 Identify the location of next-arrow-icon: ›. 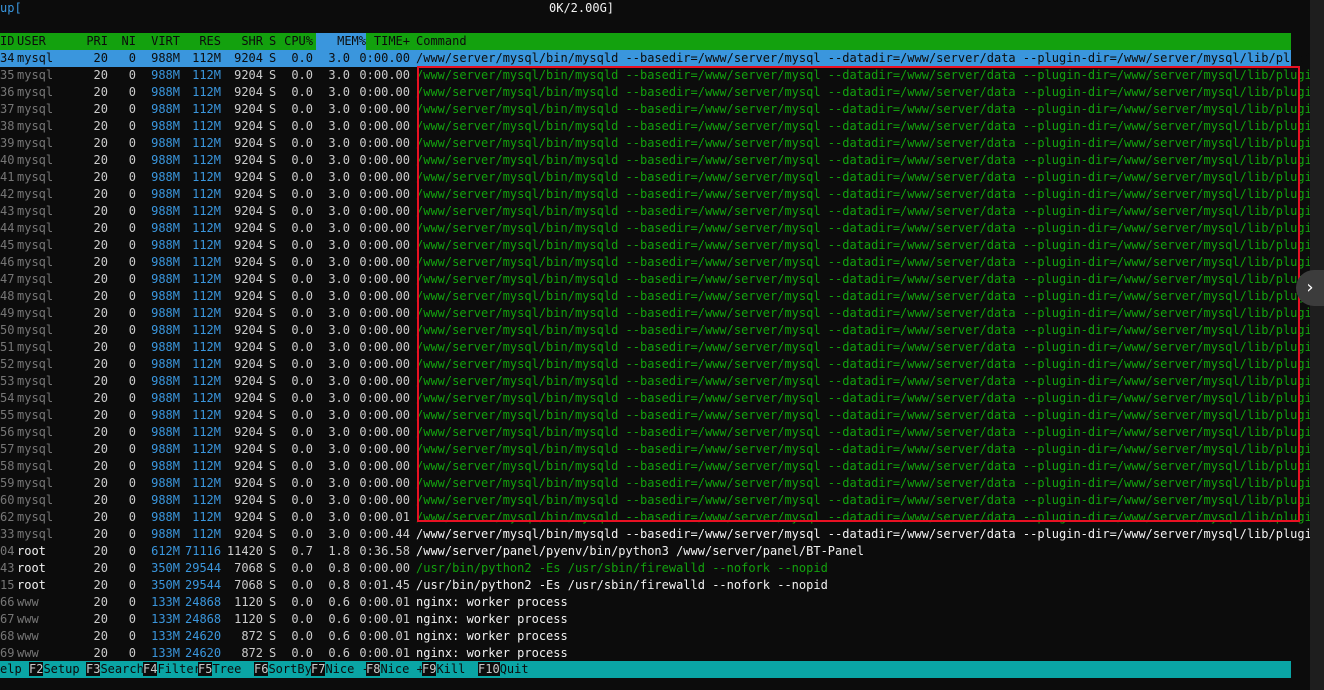
(1310, 288).